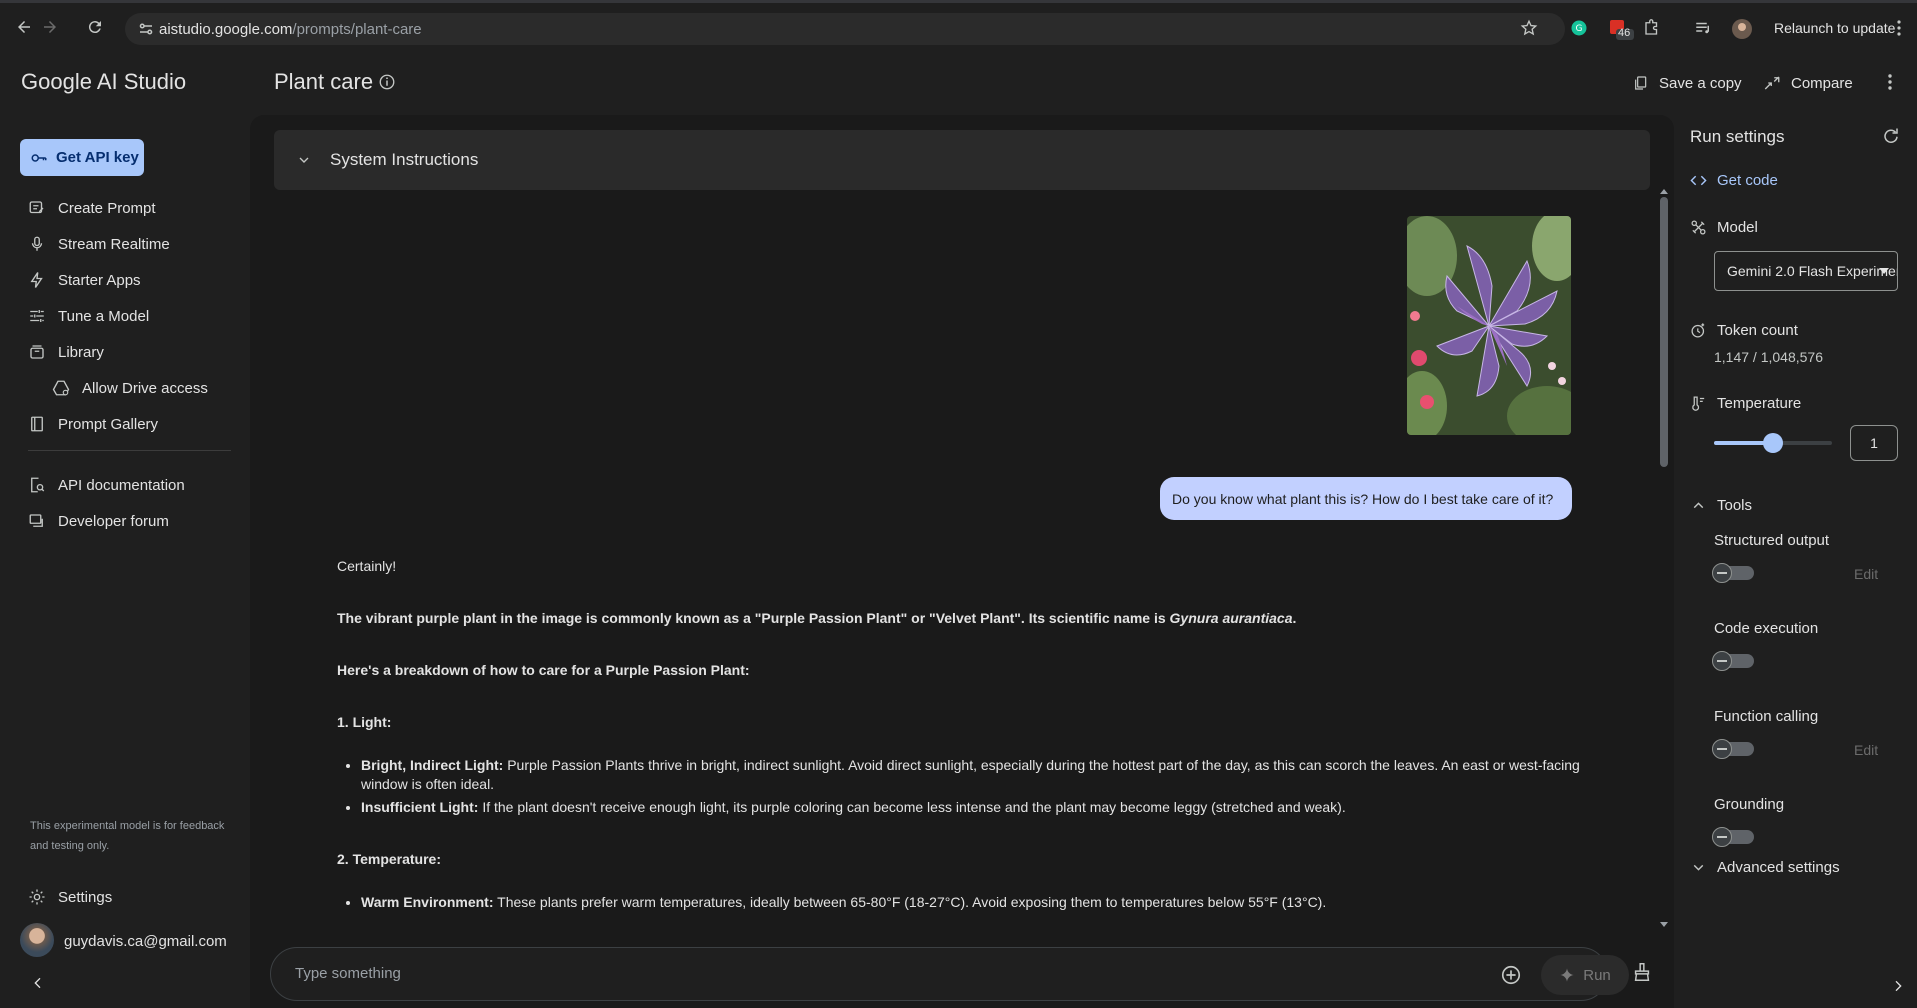 This screenshot has height=1008, width=1917. Describe the element at coordinates (1866, 574) in the screenshot. I see `structured-output-edit: Edit` at that location.